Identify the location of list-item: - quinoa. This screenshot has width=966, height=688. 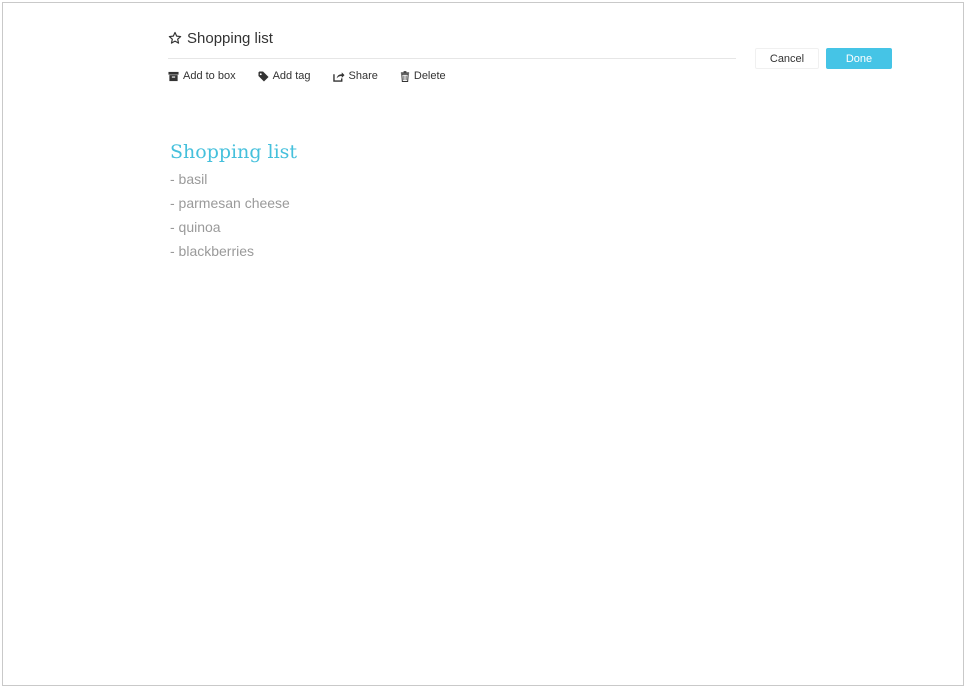
(233, 227).